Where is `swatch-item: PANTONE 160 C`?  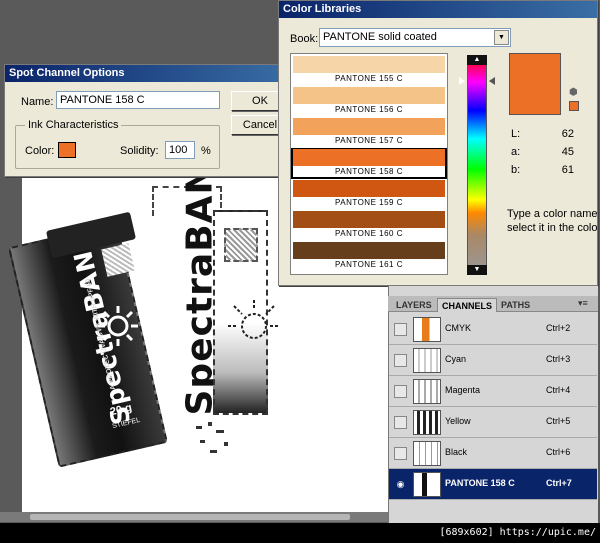 swatch-item: PANTONE 160 C is located at coordinates (369, 225).